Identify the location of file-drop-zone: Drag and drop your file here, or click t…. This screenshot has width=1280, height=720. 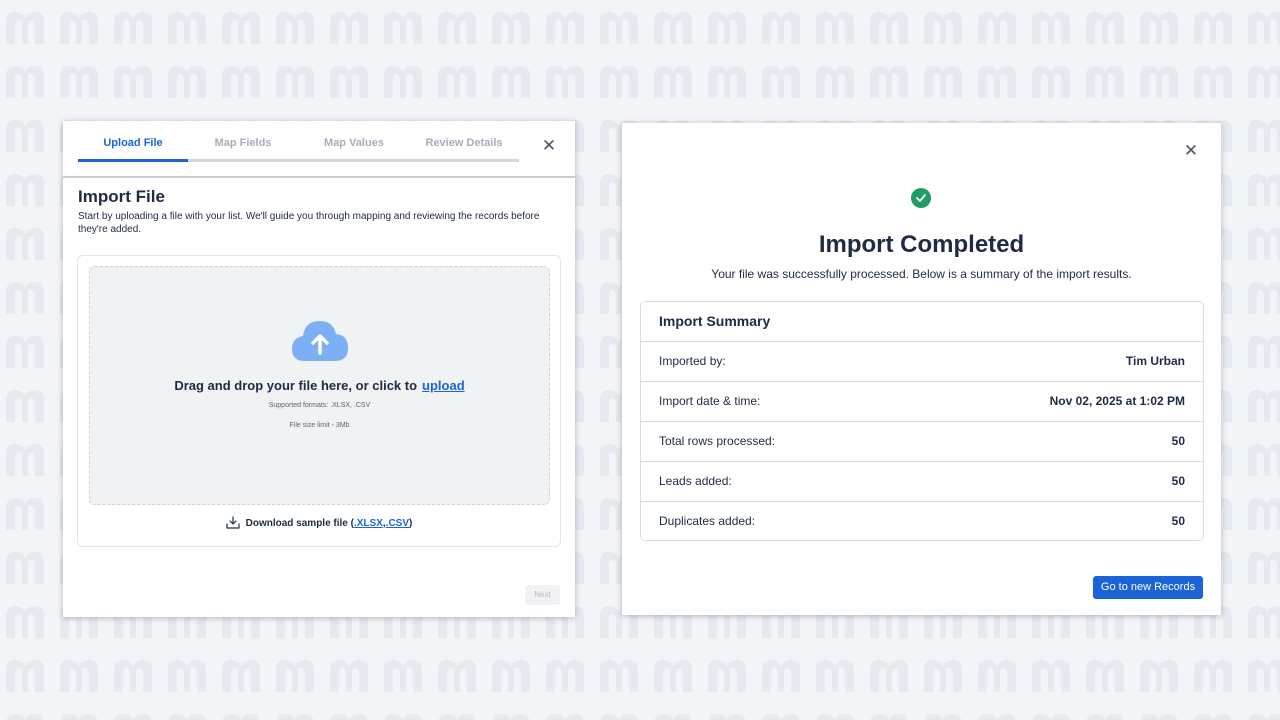
(319, 385).